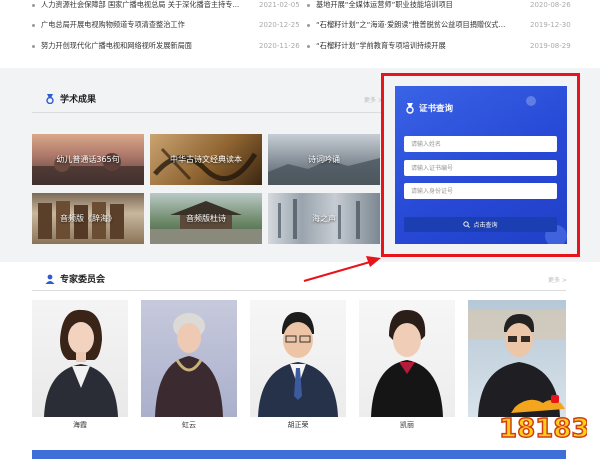  Describe the element at coordinates (50, 279) in the screenshot. I see `user-icon` at that location.